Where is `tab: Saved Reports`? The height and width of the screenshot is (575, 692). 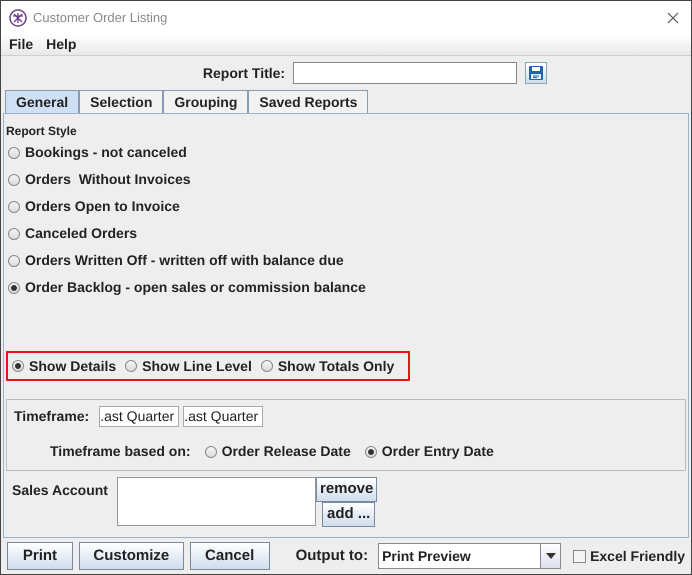 tab: Saved Reports is located at coordinates (308, 101).